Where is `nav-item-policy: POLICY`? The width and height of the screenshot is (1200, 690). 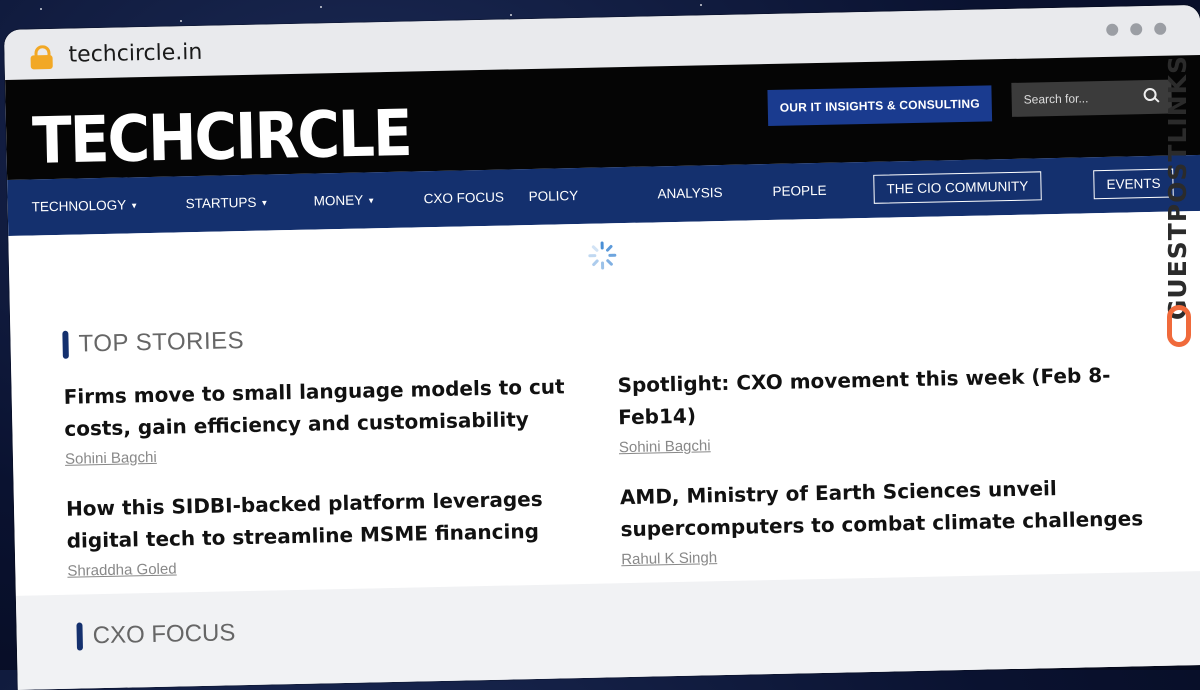 nav-item-policy: POLICY is located at coordinates (553, 196).